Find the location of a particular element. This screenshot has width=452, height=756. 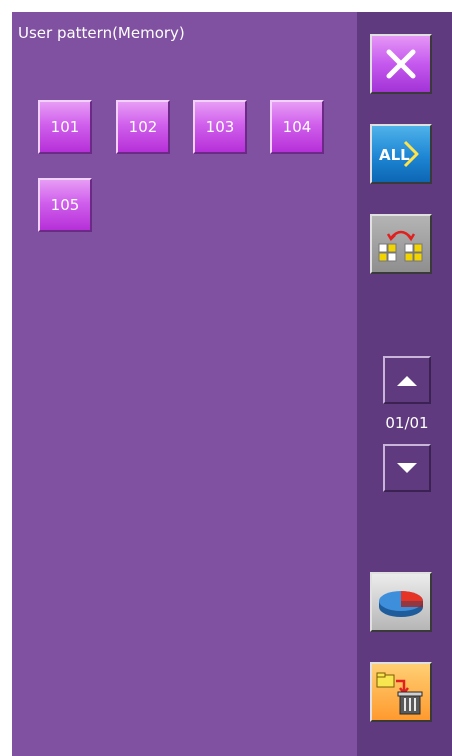

pattern-button-101: 101 is located at coordinates (65, 127).